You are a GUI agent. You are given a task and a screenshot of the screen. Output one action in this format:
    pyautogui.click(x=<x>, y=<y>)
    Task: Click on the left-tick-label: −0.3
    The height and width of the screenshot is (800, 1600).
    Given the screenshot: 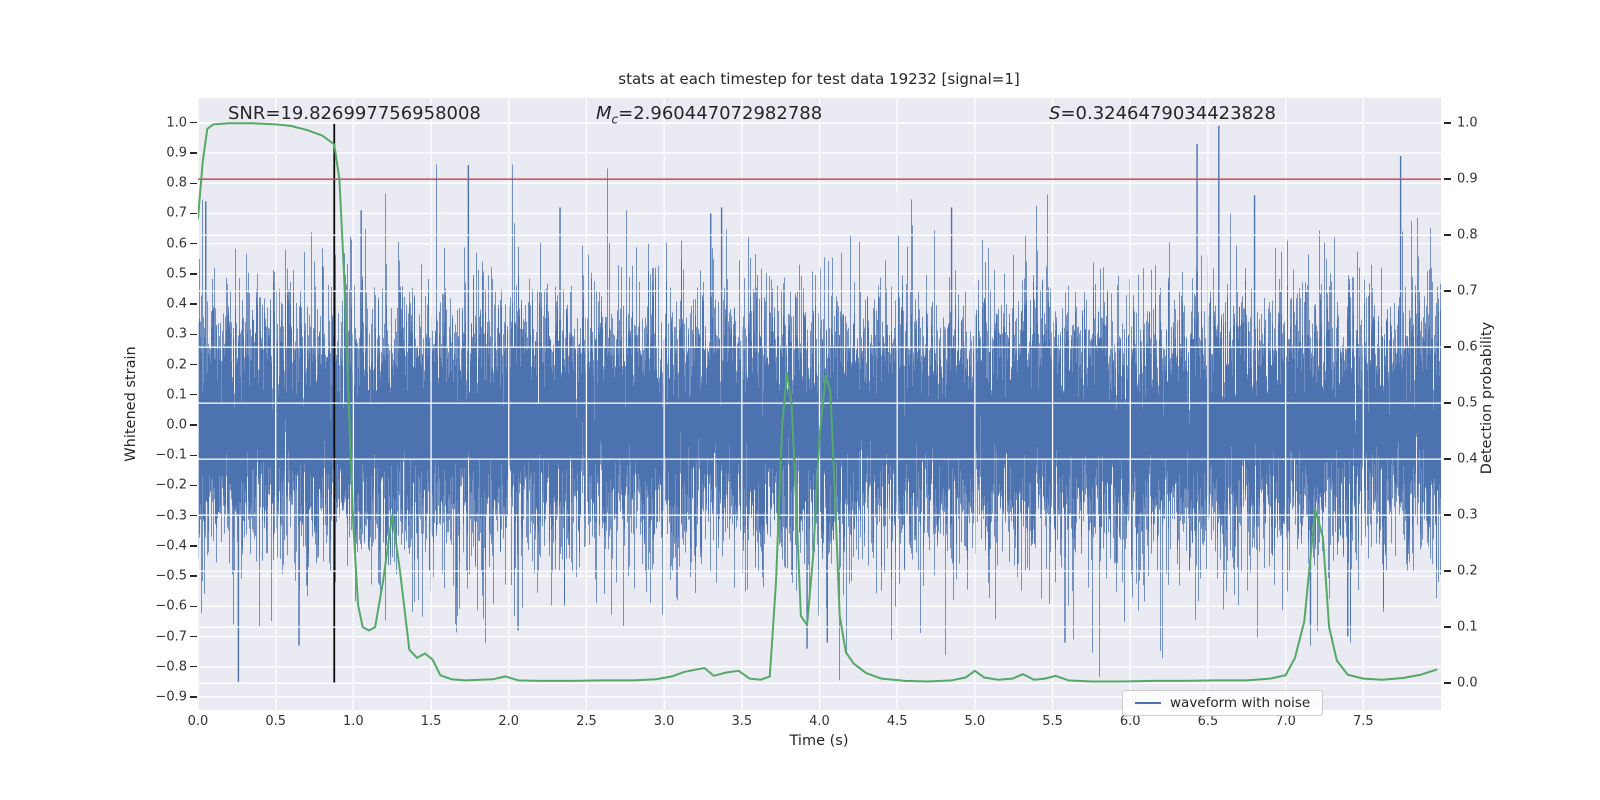 What is the action you would take?
    pyautogui.click(x=171, y=516)
    